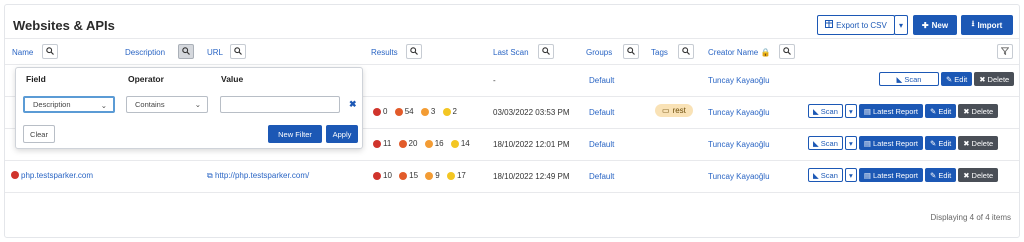  Describe the element at coordinates (599, 52) in the screenshot. I see `column-groups: Groups` at that location.